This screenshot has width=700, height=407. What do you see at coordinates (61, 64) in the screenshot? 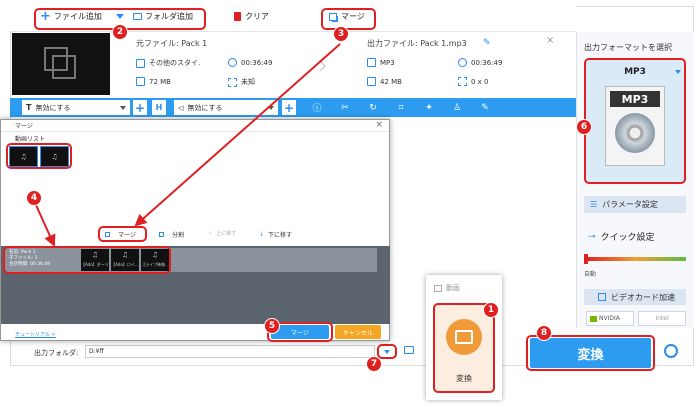
I see `file-thumbnail` at bounding box center [61, 64].